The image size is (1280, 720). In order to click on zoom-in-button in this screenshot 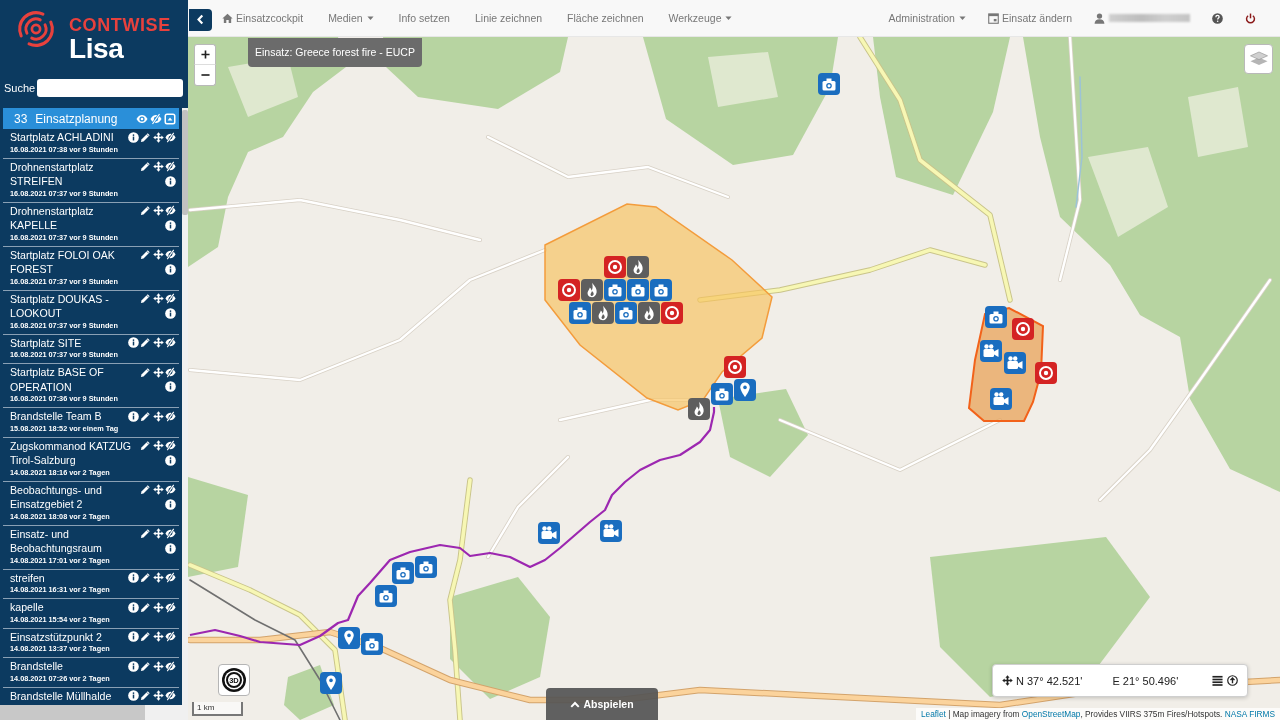, I will do `click(205, 54)`.